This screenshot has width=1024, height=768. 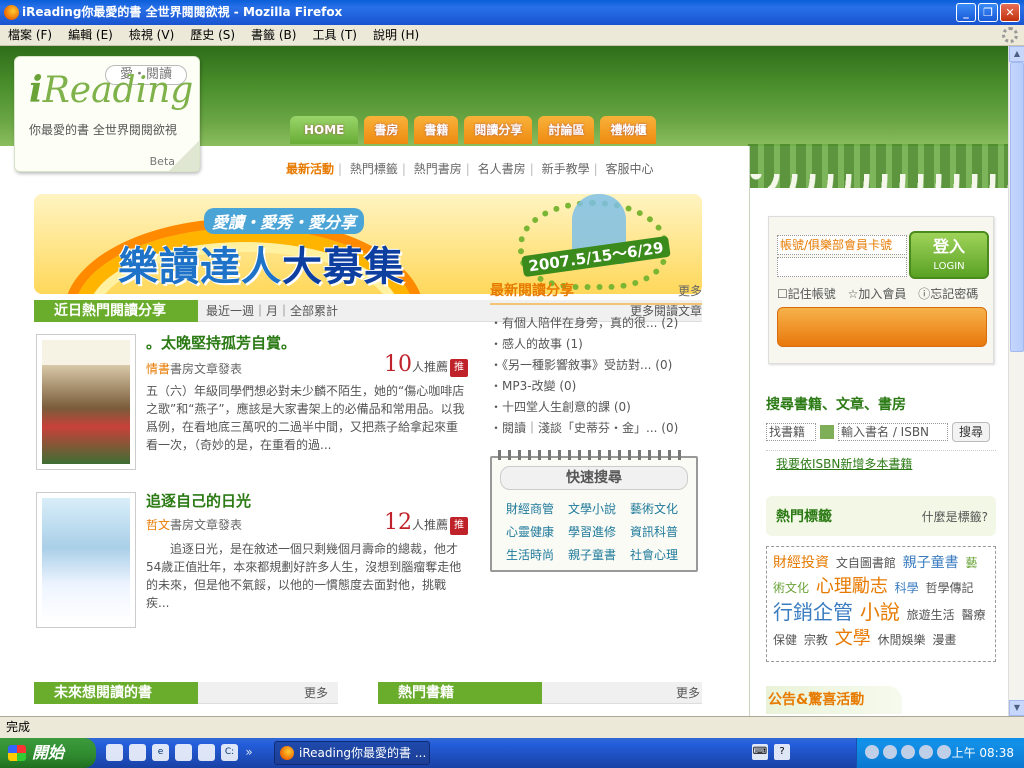 I want to click on recent-filters: 最近一週｜月｜全部累計, so click(x=272, y=311).